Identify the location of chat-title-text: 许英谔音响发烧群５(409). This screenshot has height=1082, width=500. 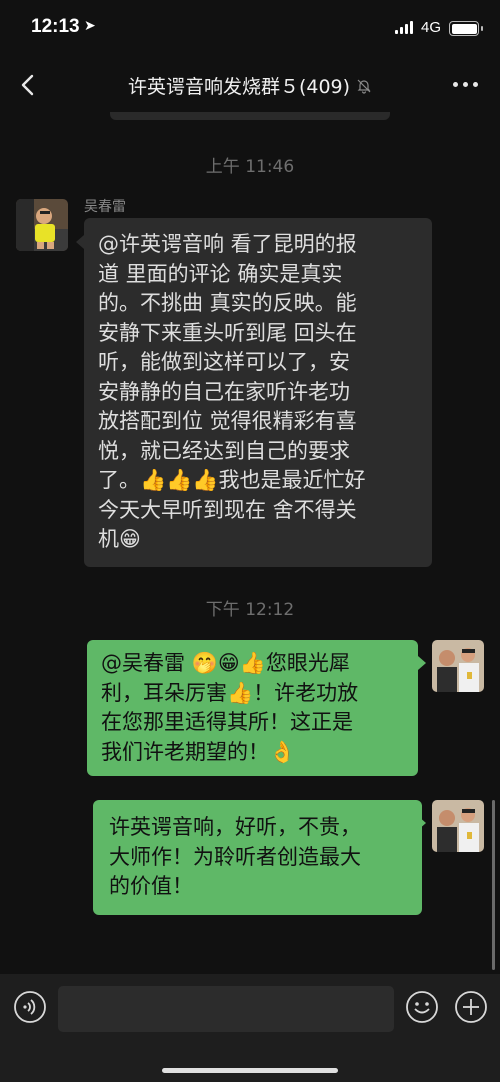
(239, 87).